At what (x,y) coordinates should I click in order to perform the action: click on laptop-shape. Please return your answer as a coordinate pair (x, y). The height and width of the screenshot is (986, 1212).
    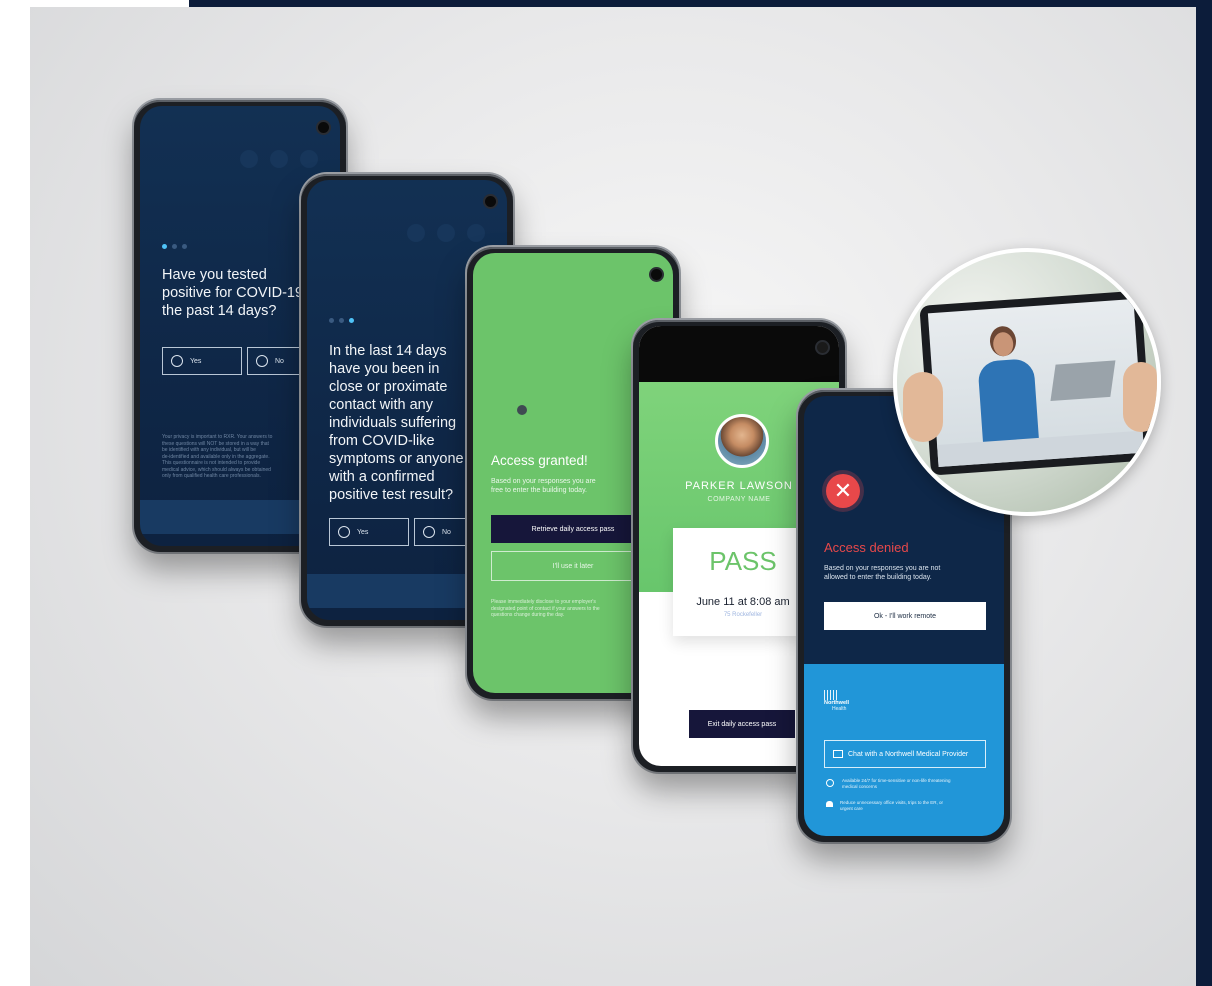
    Looking at the image, I should click on (1083, 381).